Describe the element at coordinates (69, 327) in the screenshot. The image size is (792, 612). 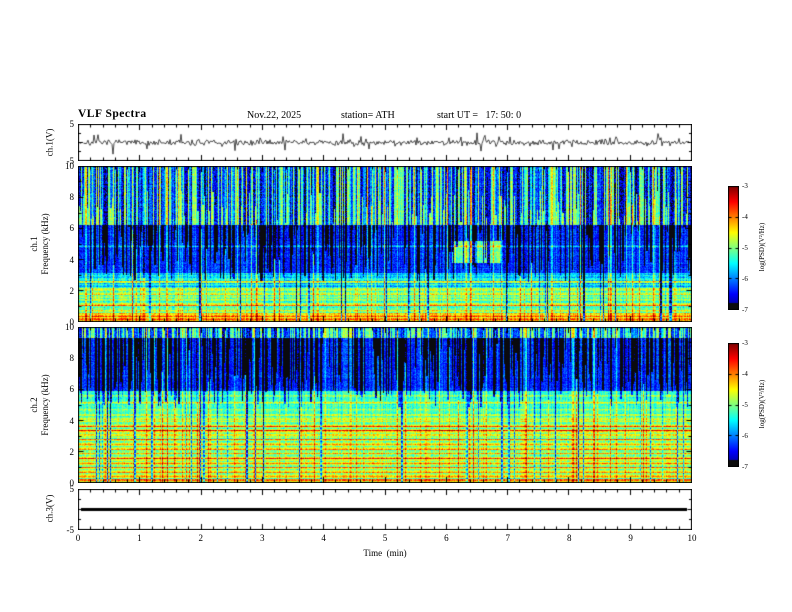
I see `ch2-spec-y-tick-label: 10` at that location.